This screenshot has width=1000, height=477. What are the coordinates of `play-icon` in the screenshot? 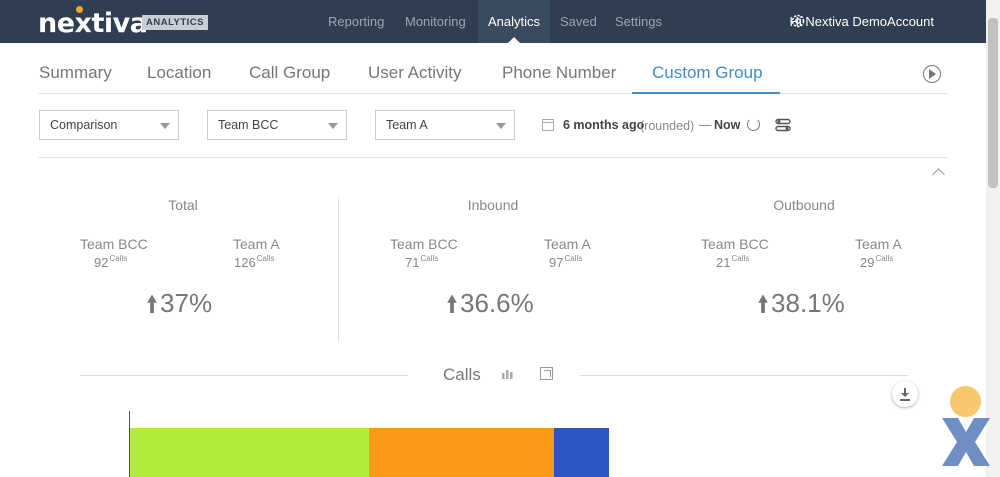 It's located at (932, 74).